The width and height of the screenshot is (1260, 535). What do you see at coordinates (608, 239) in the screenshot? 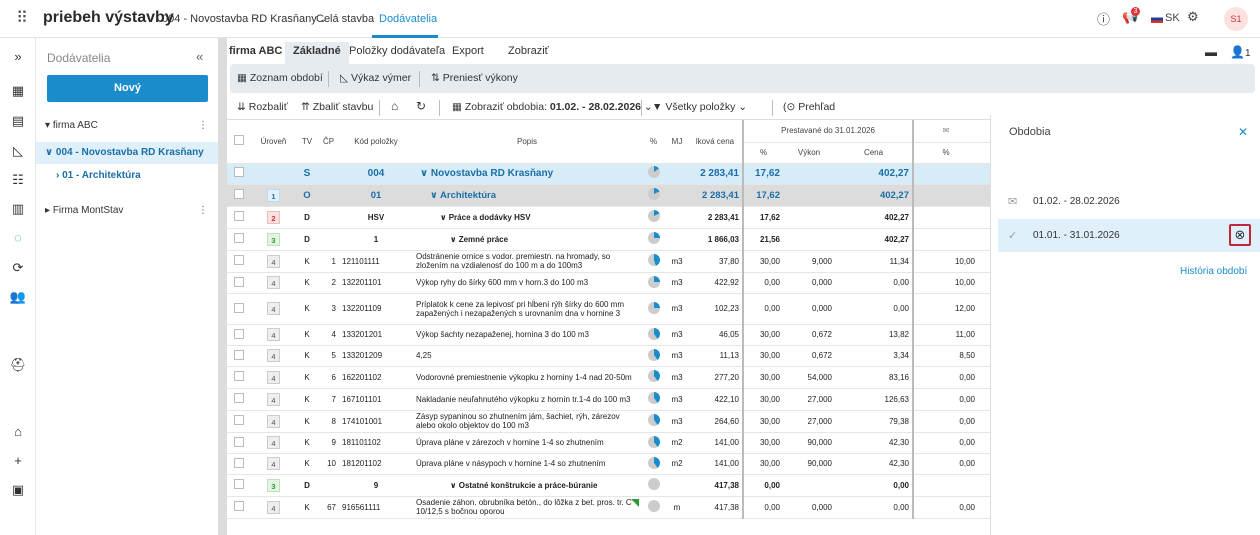
I see `table-row: 3 D 1 ∨ Zemné práce 1 866,03 21,56 402,27` at bounding box center [608, 239].